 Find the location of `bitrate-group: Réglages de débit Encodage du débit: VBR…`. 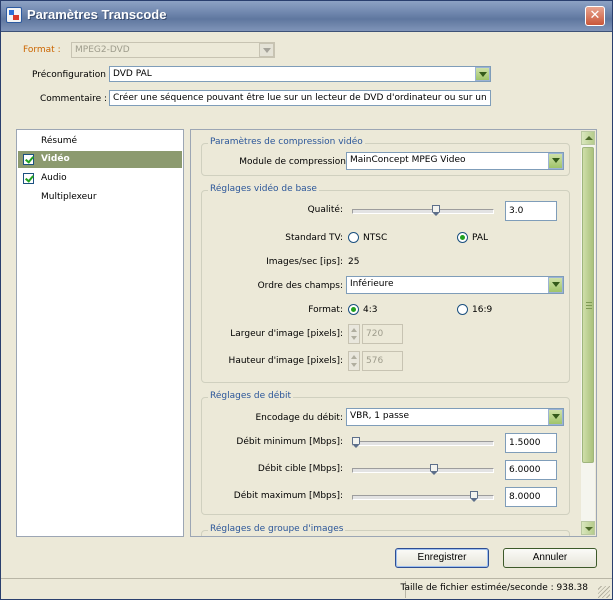

bitrate-group: Réglages de débit Encodage du débit: VBR… is located at coordinates (385, 453).